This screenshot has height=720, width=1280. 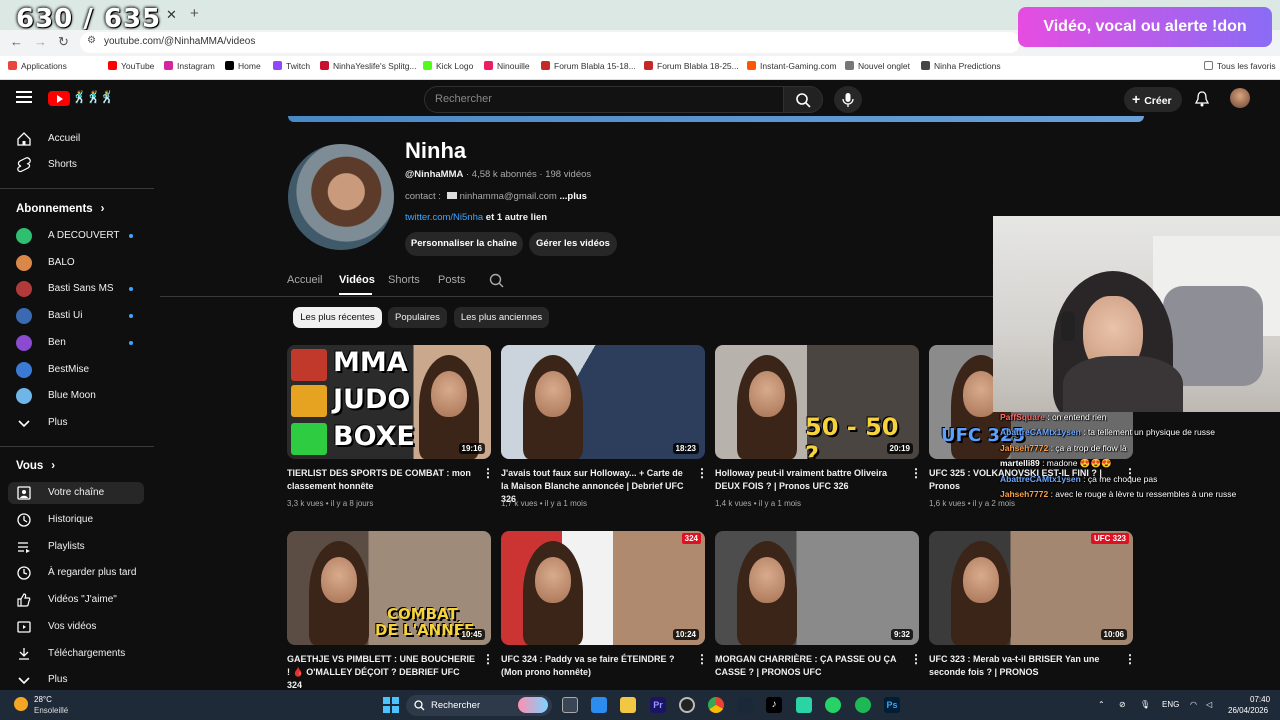 I want to click on create-button: + Créer, so click(x=1153, y=99).